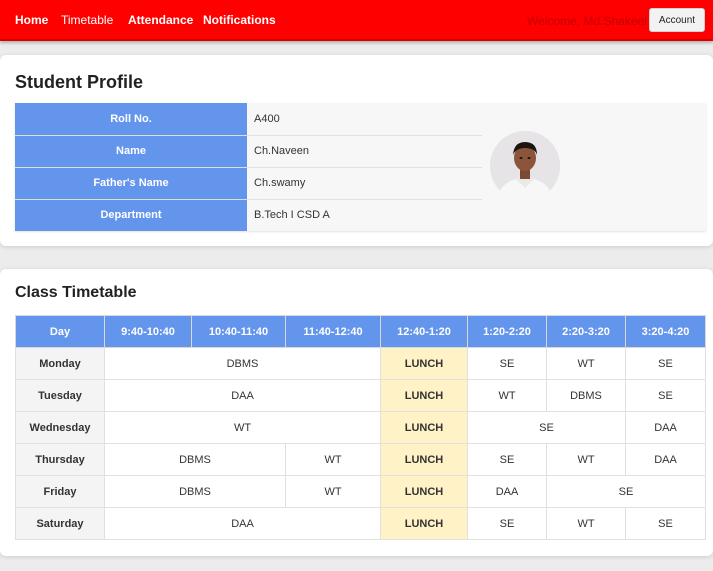 Image resolution: width=713 pixels, height=571 pixels. I want to click on profile-row-department: Department B.Tech I CSD A, so click(248, 215).